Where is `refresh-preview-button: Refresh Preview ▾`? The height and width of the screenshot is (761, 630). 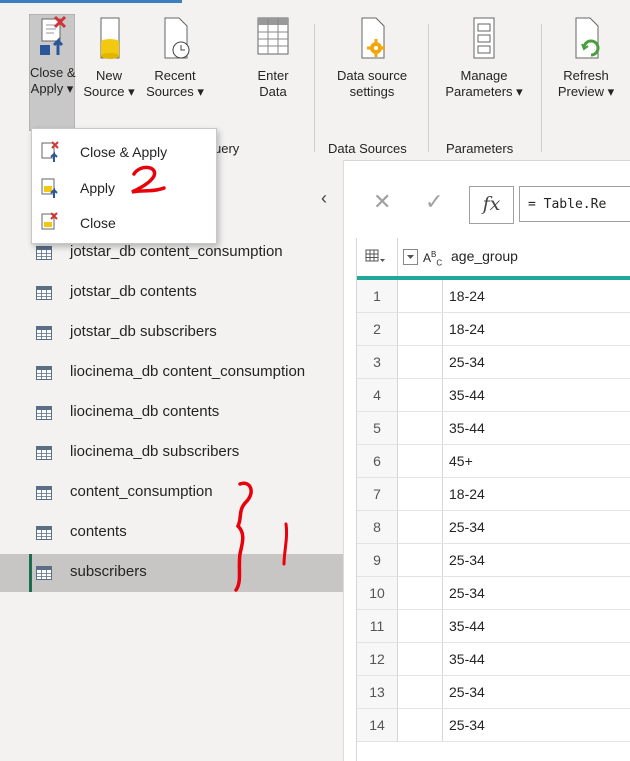 refresh-preview-button: Refresh Preview ▾ is located at coordinates (586, 58).